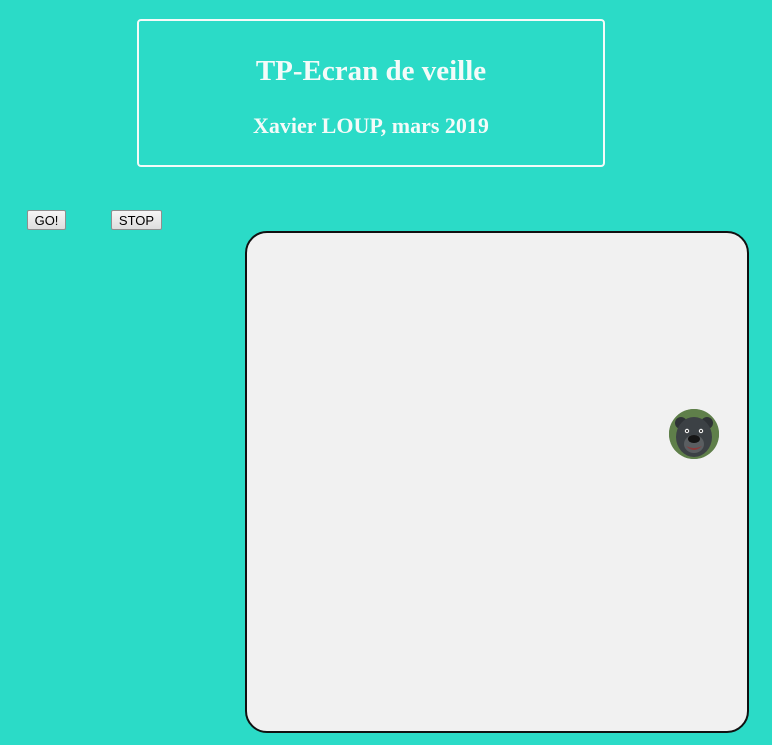 This screenshot has width=772, height=745. I want to click on bear-face-icon, so click(694, 434).